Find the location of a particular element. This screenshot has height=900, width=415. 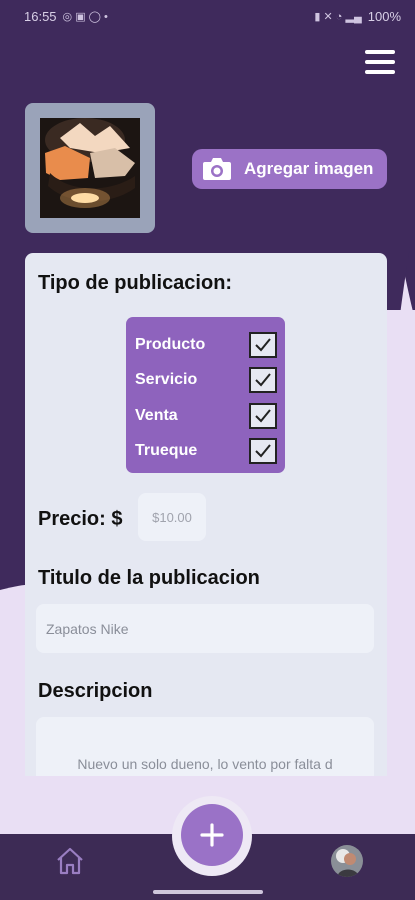

status-time: 16:55 is located at coordinates (40, 16).